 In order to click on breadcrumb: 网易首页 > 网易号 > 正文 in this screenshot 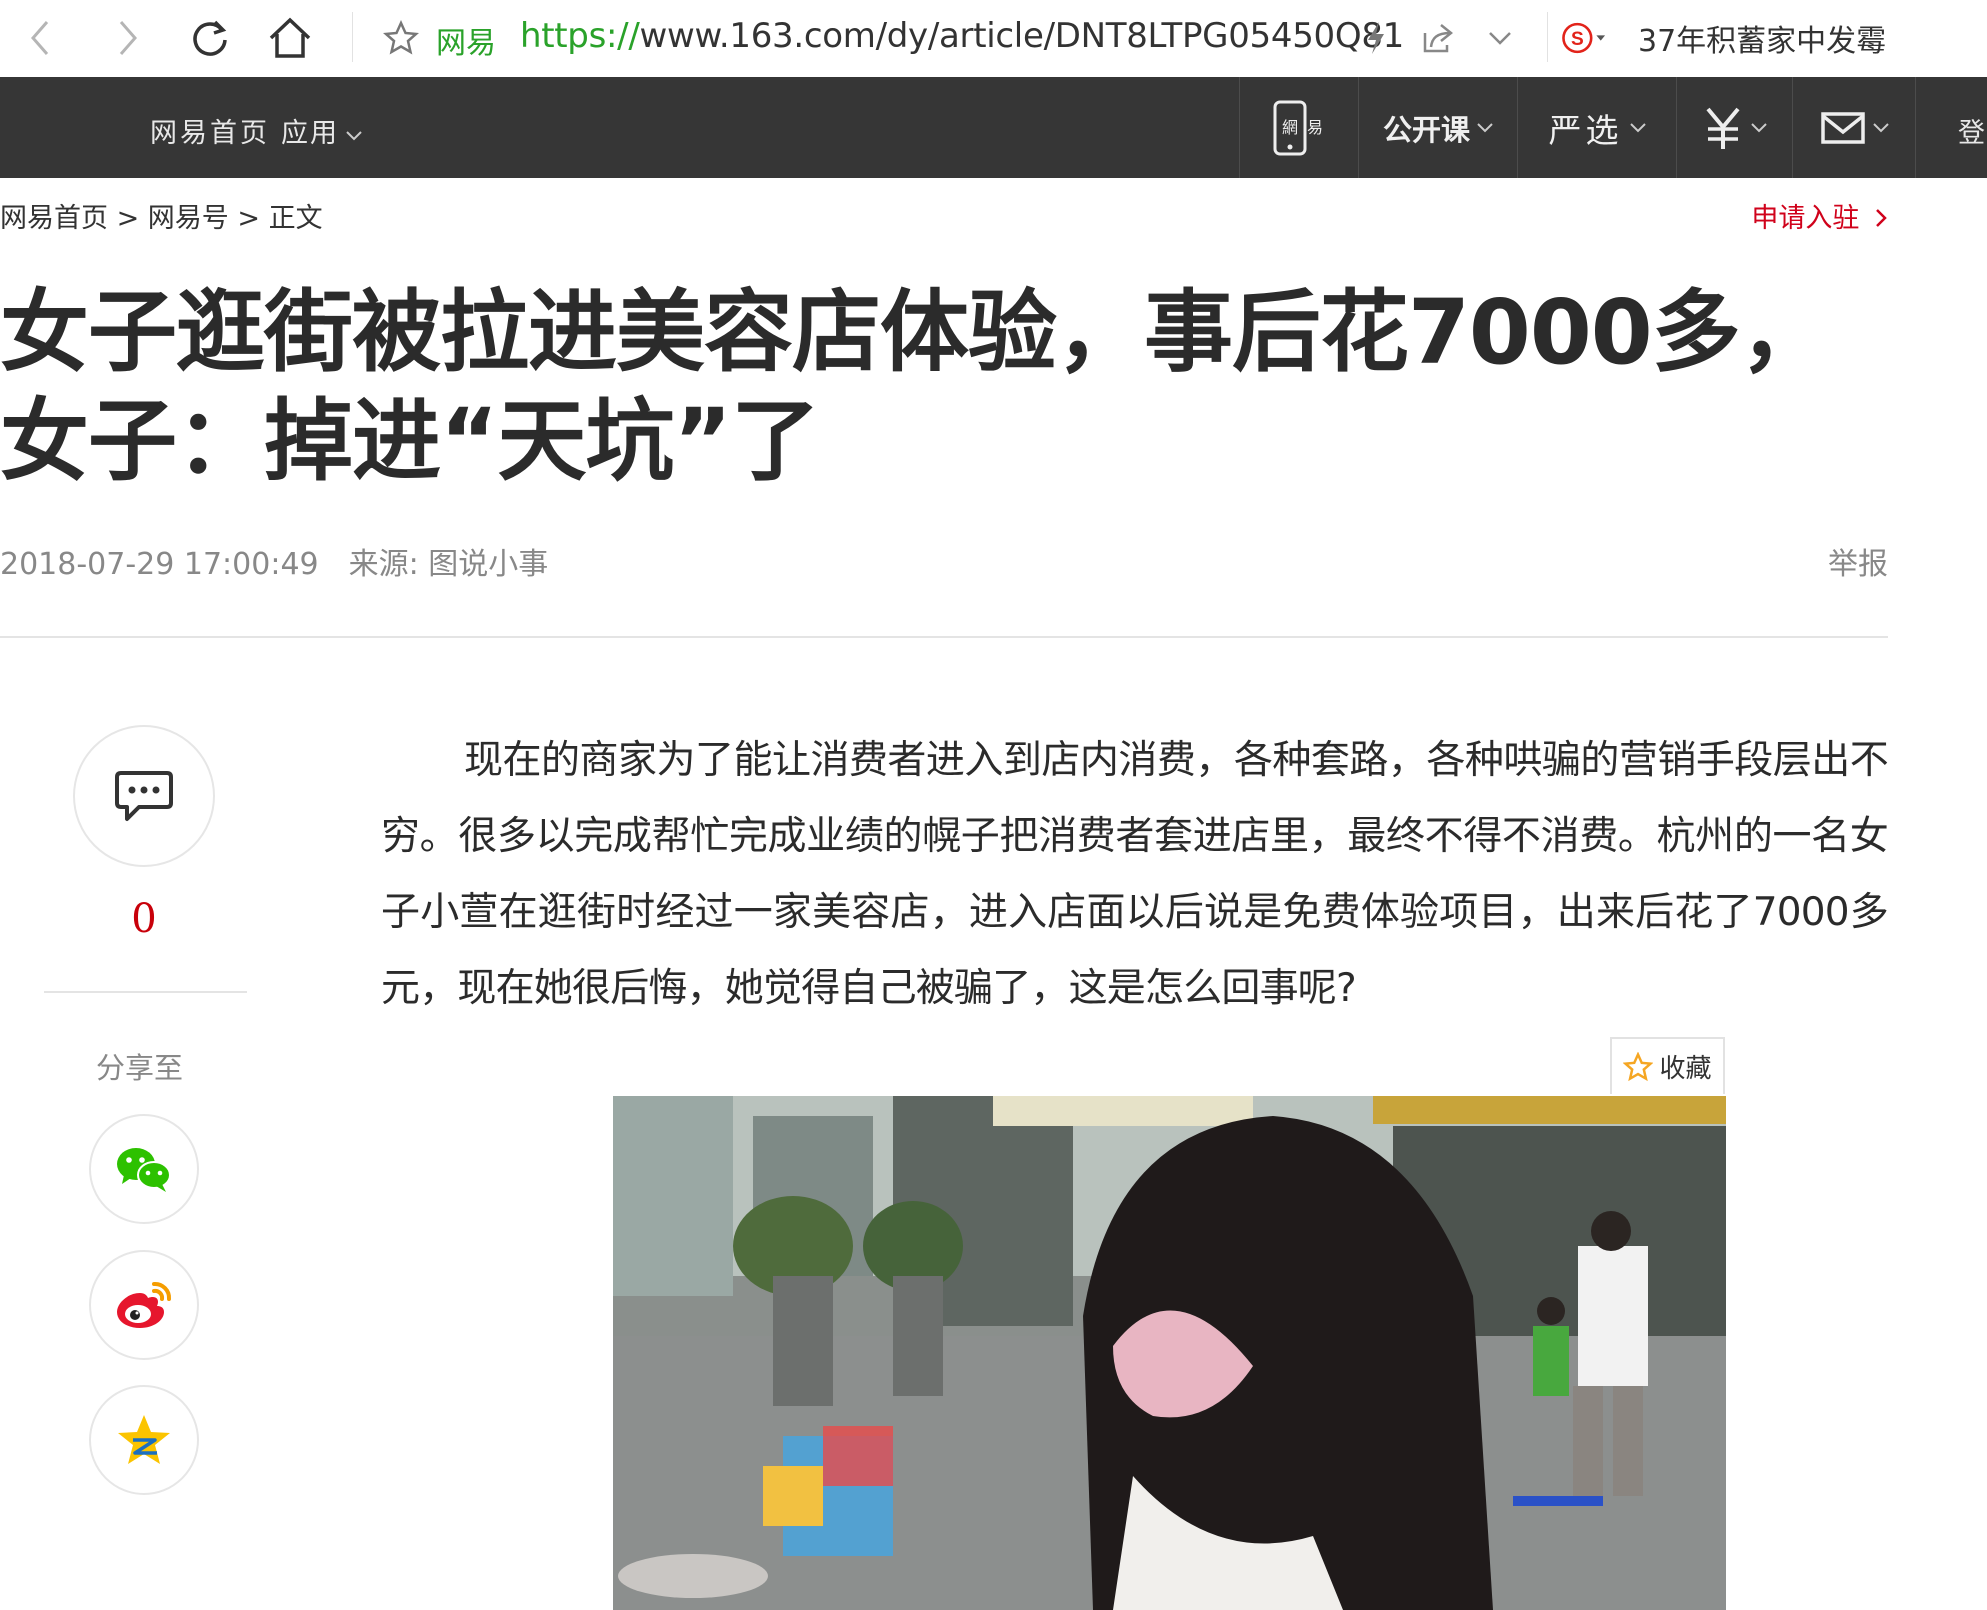, I will do `click(161, 215)`.